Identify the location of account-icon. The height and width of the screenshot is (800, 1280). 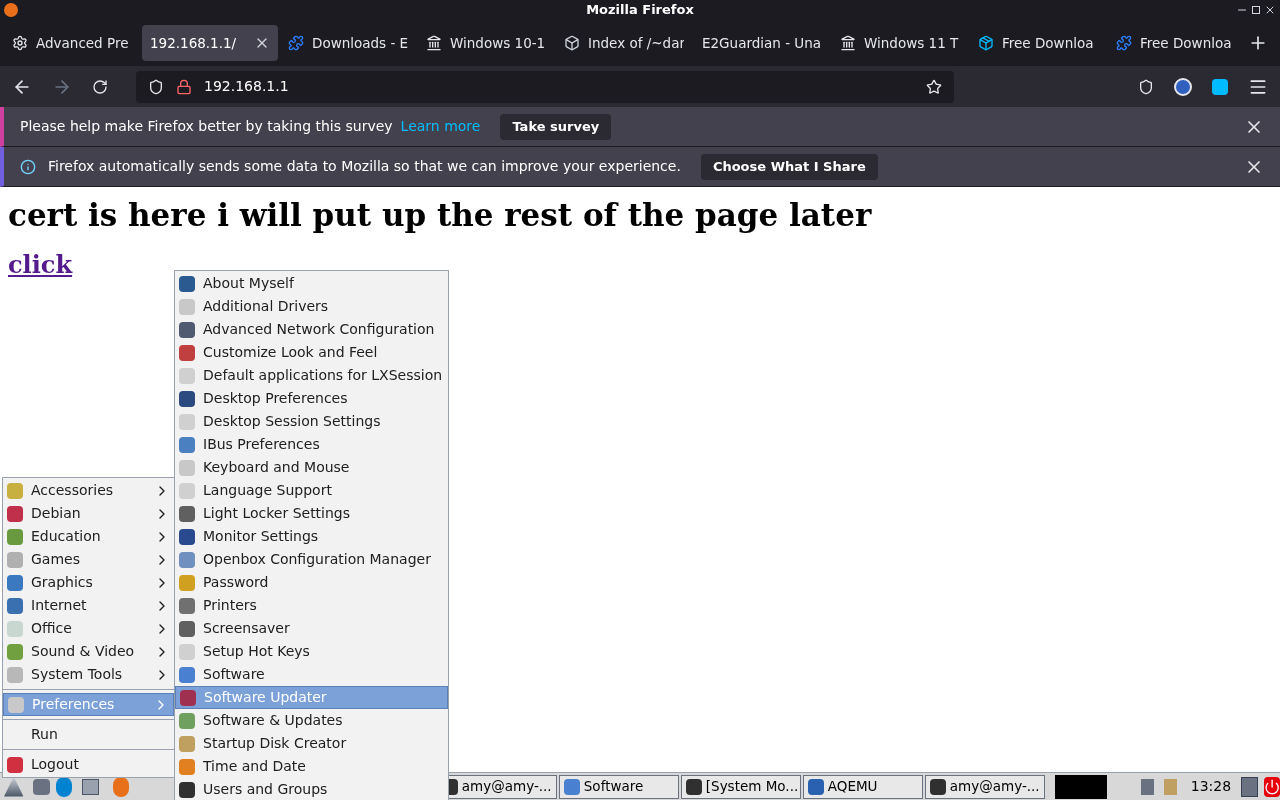
(1183, 86).